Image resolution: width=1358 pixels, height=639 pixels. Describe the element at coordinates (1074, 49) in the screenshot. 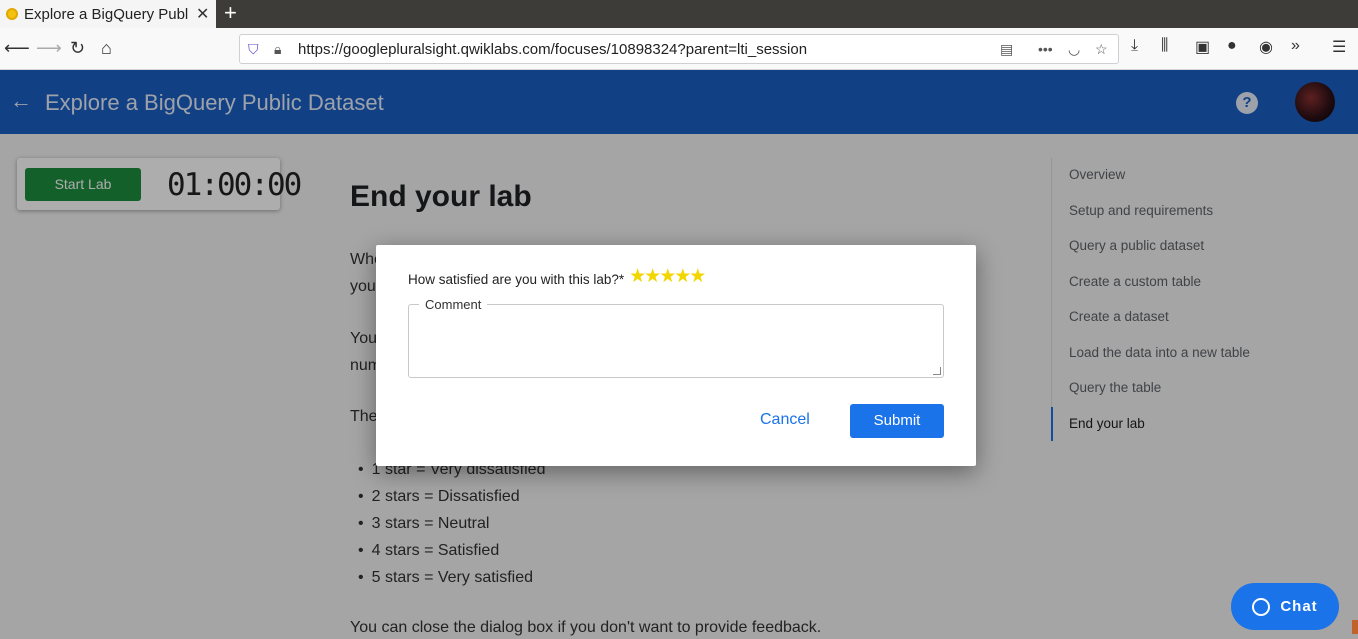

I see `pocket-icon: ◡` at that location.